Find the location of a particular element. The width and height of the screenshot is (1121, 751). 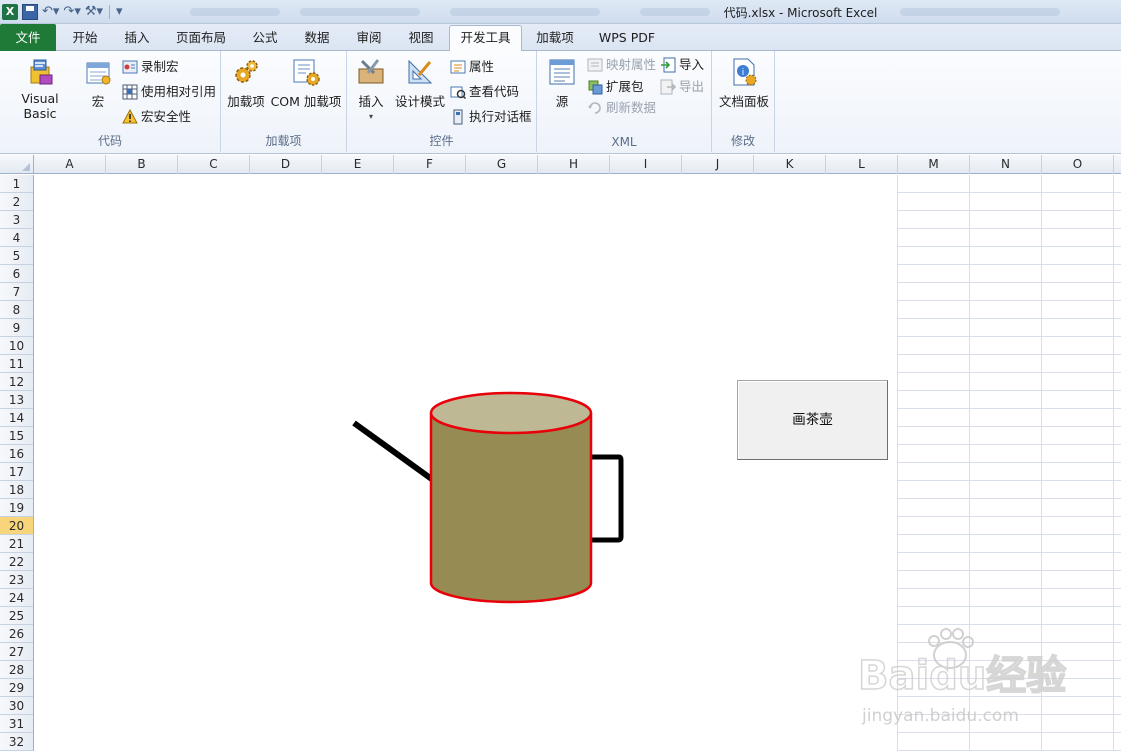

column-header: K is located at coordinates (790, 164).